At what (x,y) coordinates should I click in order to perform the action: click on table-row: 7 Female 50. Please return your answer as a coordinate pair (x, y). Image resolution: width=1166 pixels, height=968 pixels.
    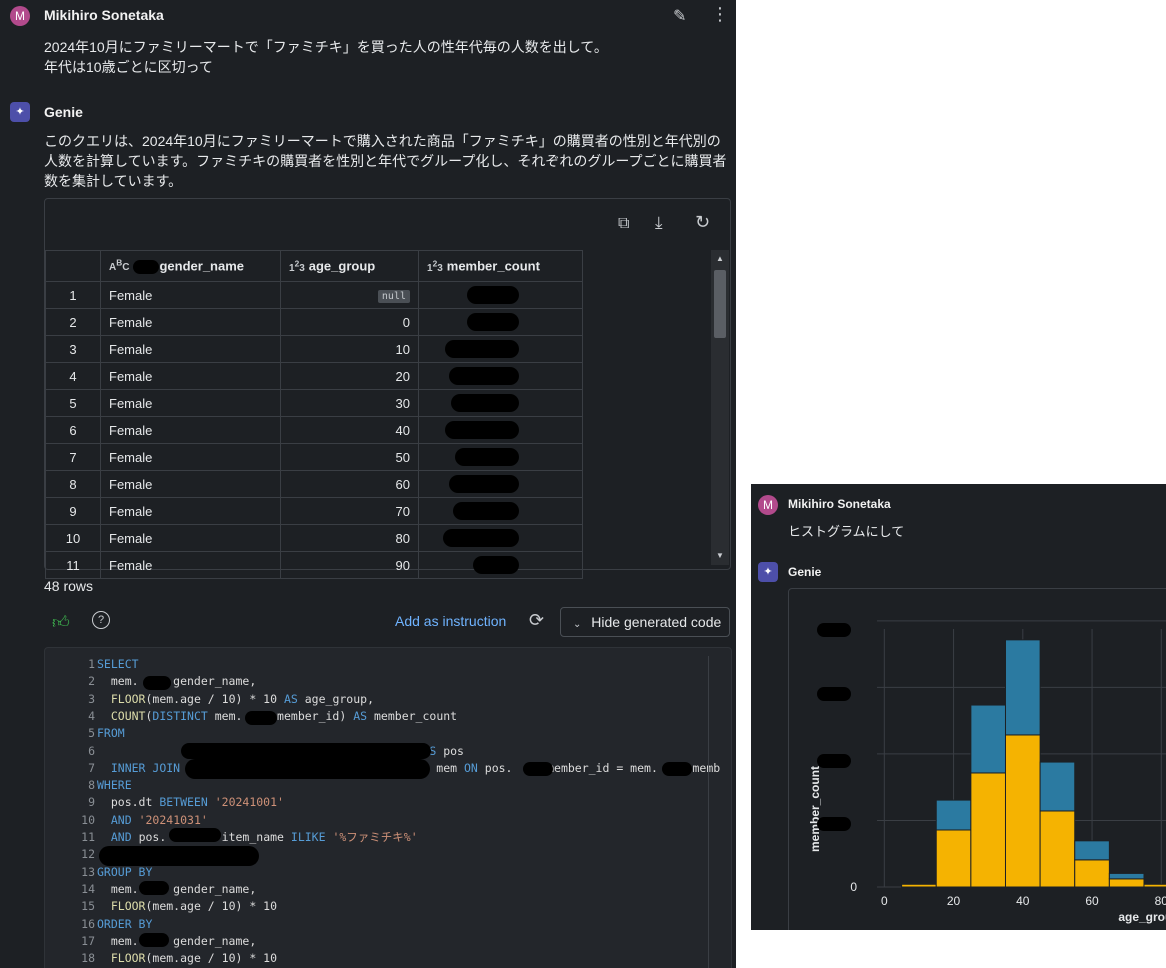
    Looking at the image, I should click on (314, 457).